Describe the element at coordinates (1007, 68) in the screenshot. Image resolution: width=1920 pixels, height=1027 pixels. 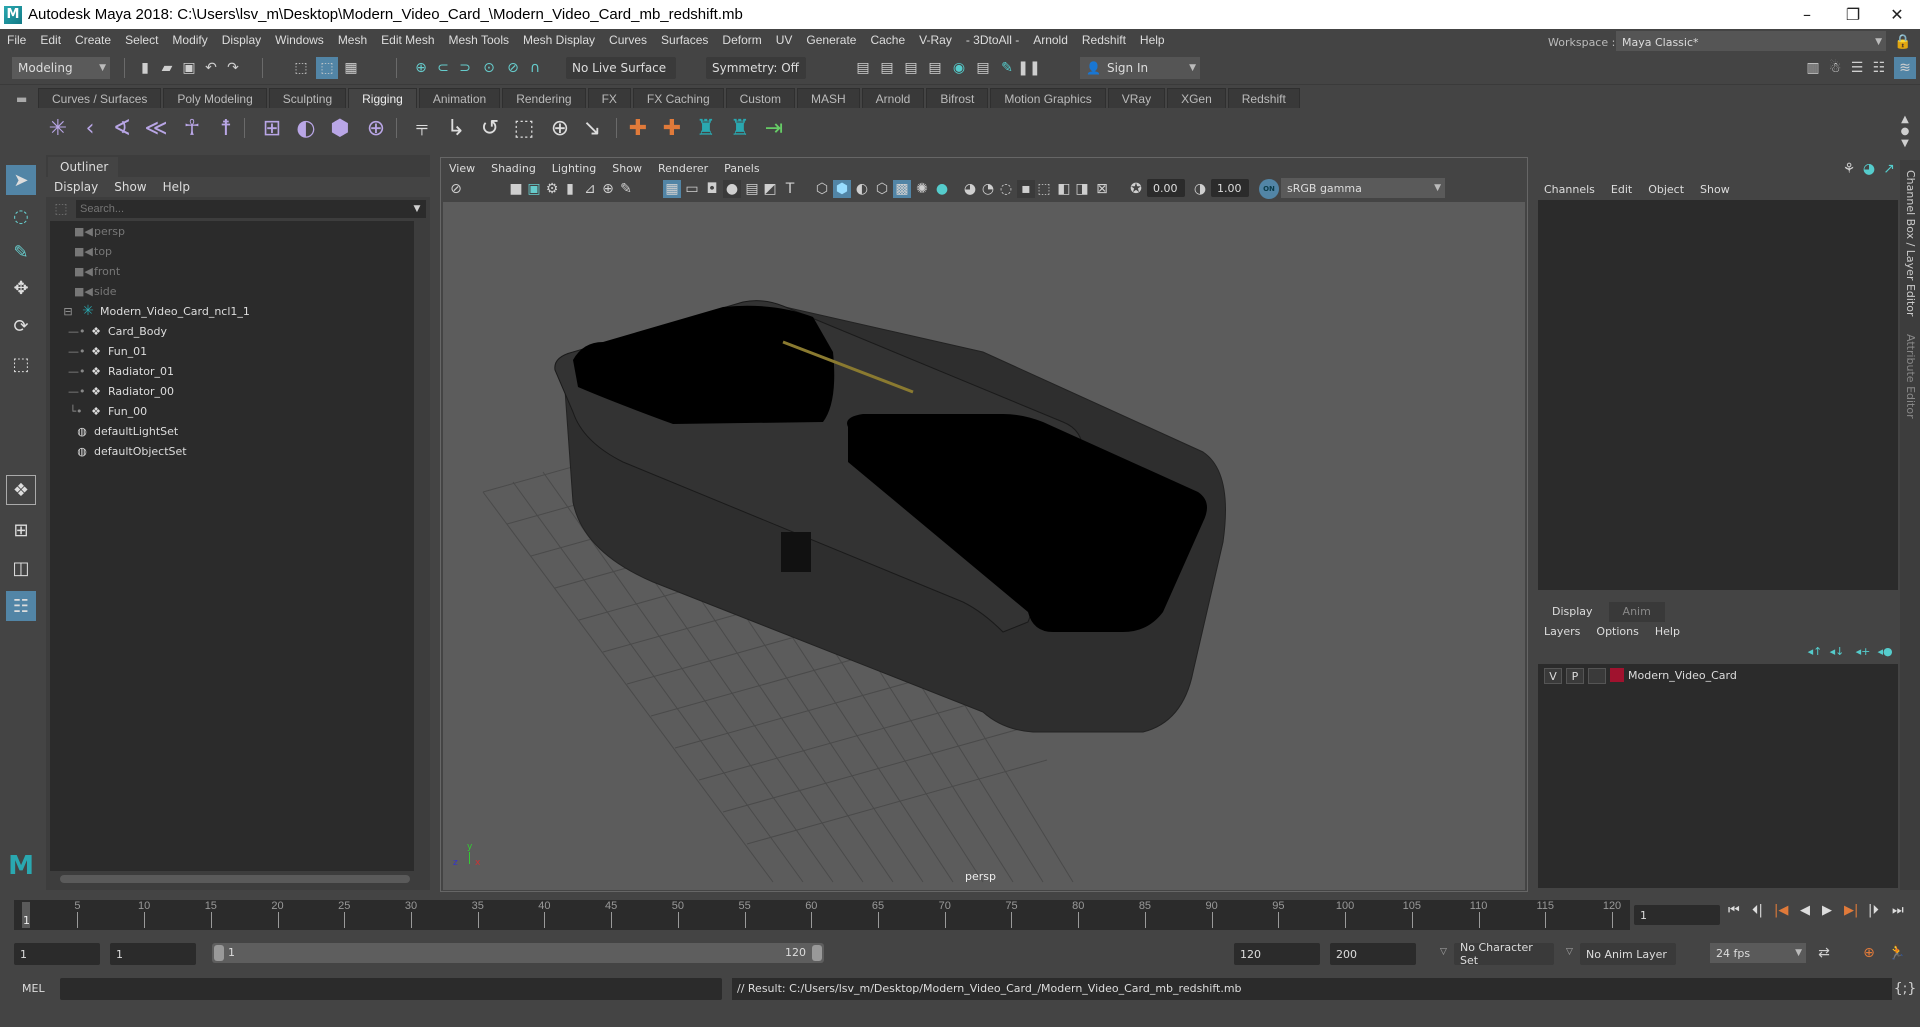
I see `light-editor-icon: ✎` at that location.